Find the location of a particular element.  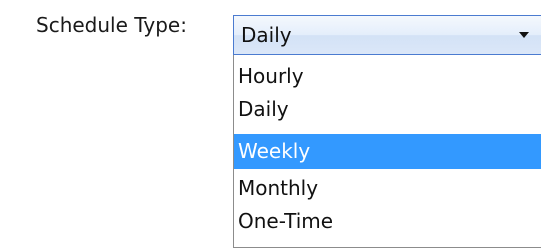

schedule-type-label: Schedule Type: is located at coordinates (111, 25).